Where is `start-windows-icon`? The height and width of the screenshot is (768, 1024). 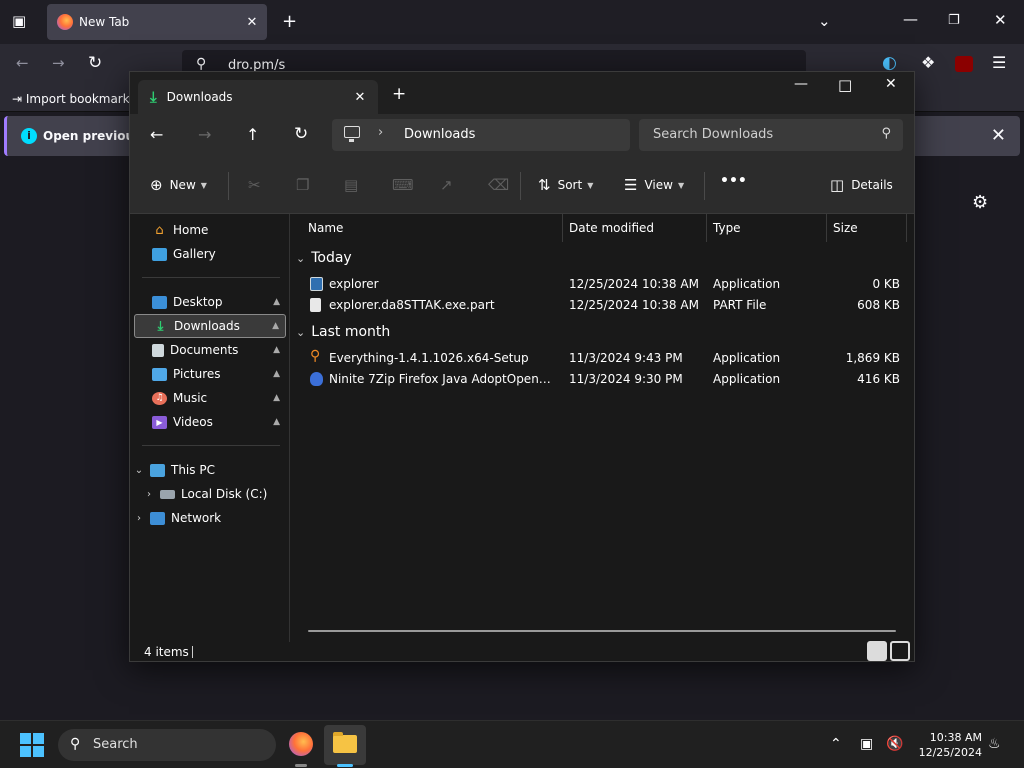
start-windows-icon is located at coordinates (32, 745).